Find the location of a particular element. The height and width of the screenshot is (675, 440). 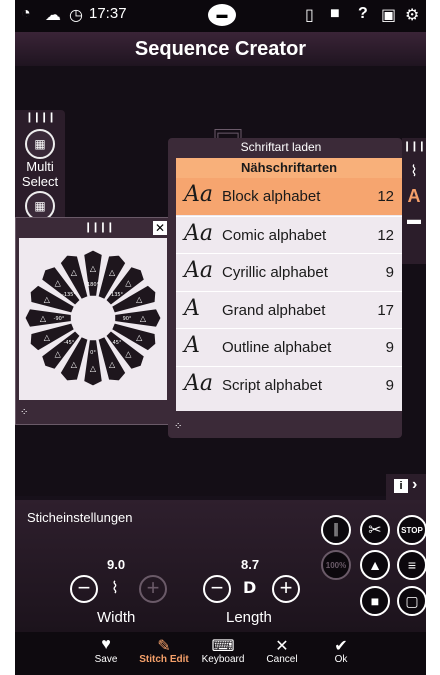

font-panel-title: Schriftart laden is located at coordinates (281, 147).